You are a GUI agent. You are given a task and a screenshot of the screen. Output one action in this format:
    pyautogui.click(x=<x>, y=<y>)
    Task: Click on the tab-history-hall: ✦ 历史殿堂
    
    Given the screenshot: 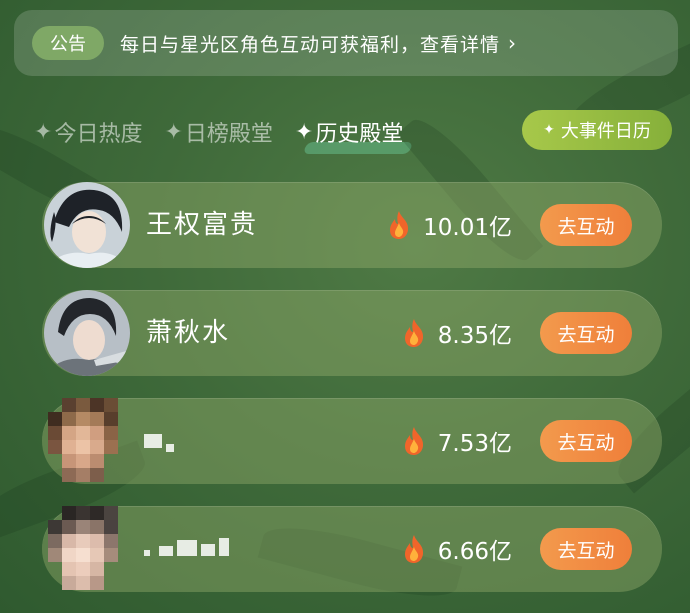 What is the action you would take?
    pyautogui.click(x=349, y=132)
    